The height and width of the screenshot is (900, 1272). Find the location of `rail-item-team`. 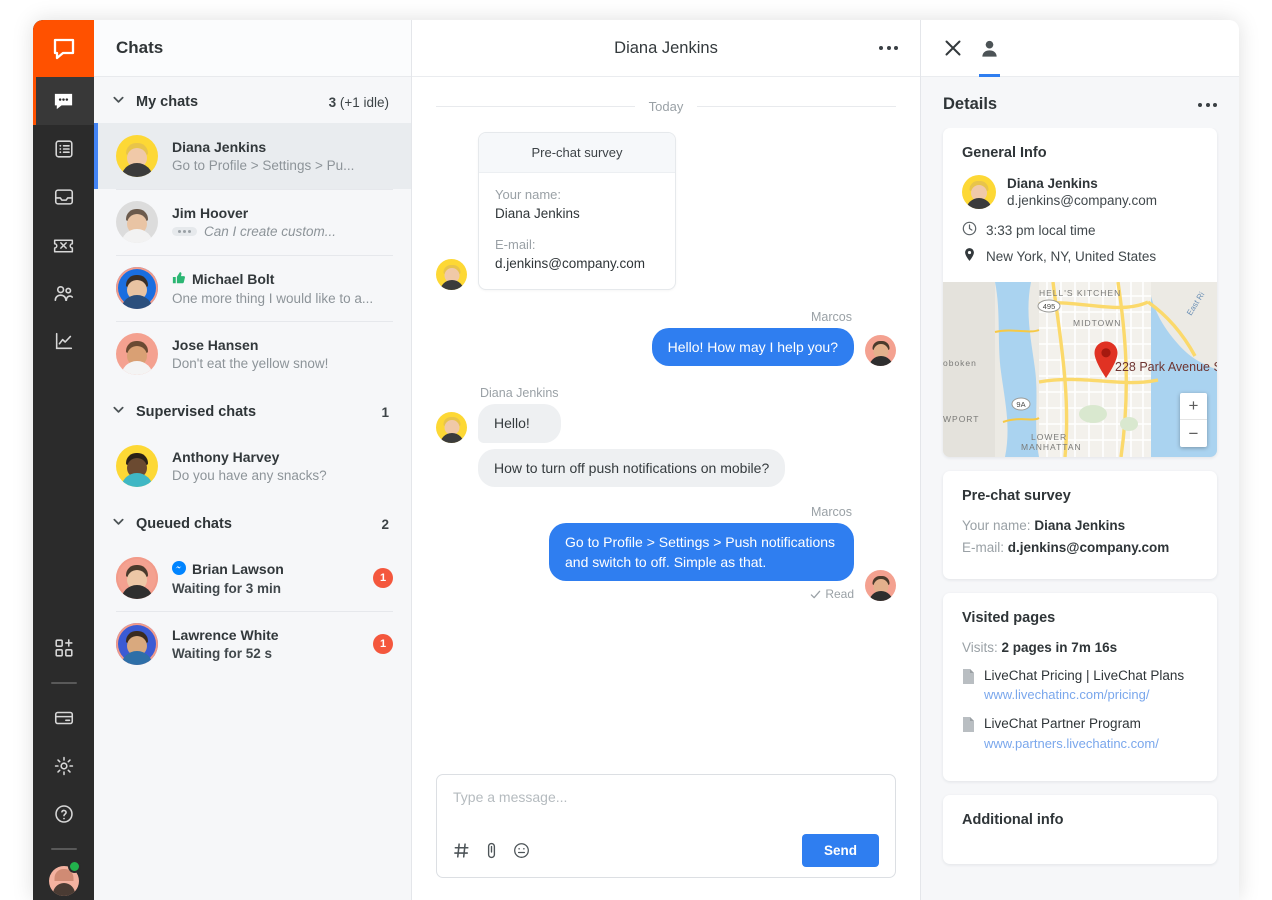

rail-item-team is located at coordinates (63, 293).